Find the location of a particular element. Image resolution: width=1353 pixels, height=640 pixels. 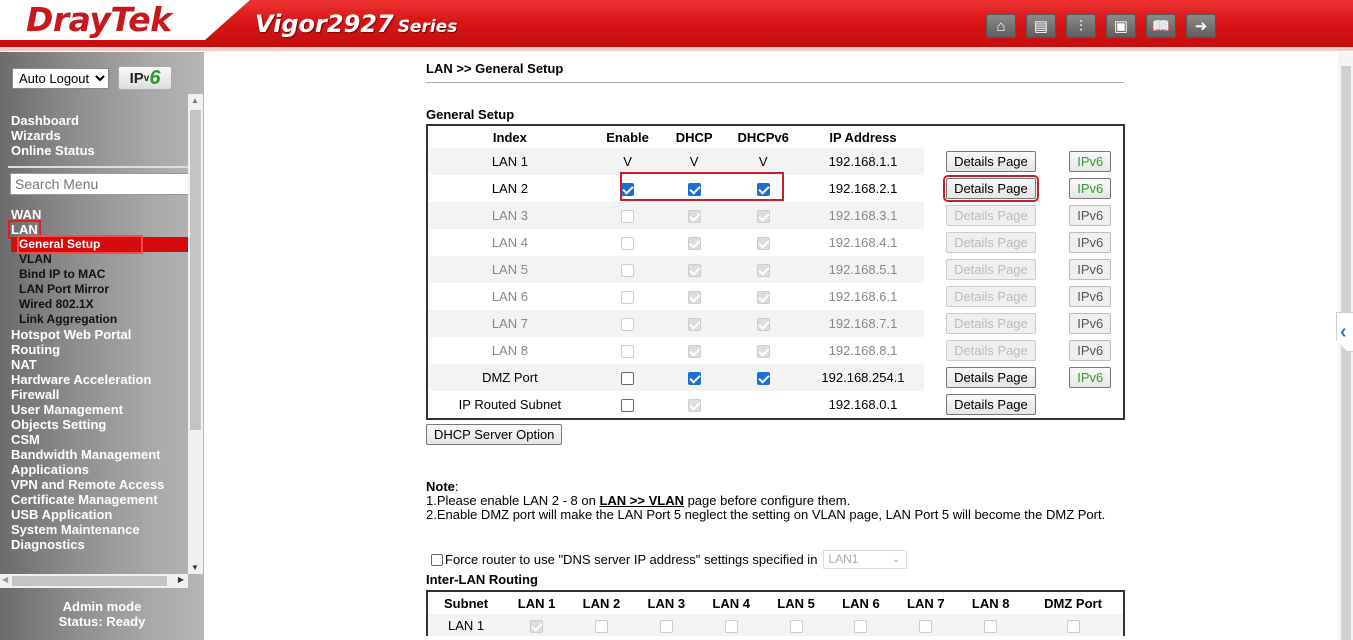

header: DrayTek Vigor2927 Series ⌂ ▤ ⫶ ▣ 📖 ➜ is located at coordinates (676, 26).